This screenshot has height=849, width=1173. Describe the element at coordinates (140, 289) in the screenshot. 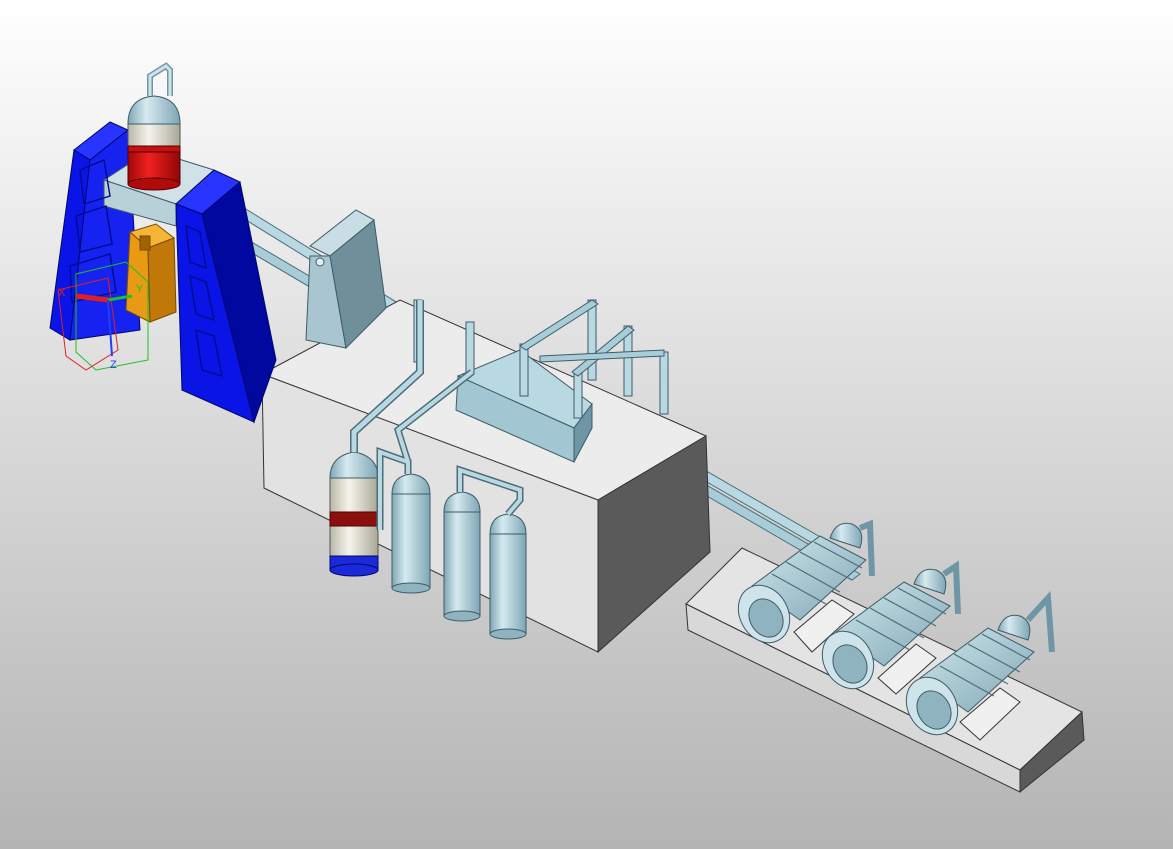

I see `y-axis-label: Y` at that location.